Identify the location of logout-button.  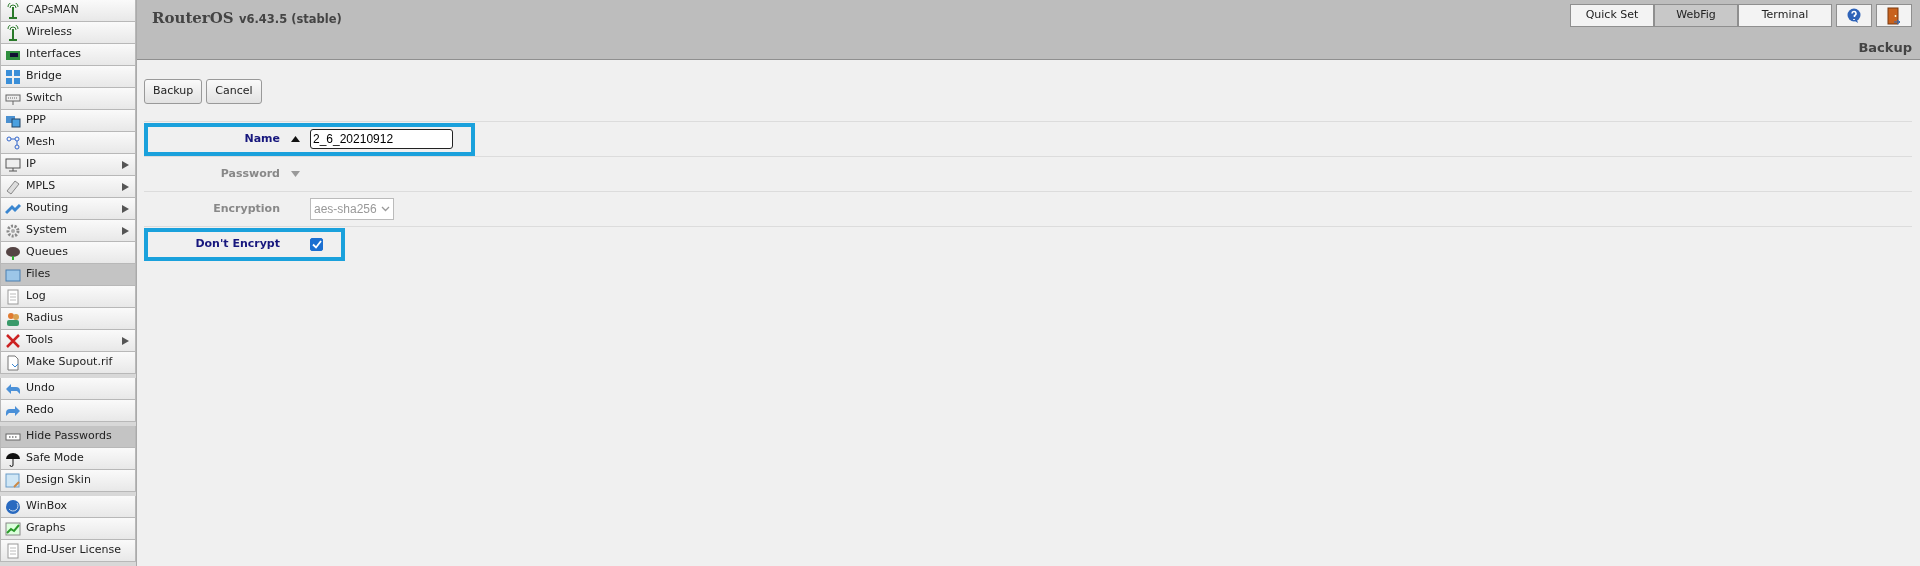
(1894, 15).